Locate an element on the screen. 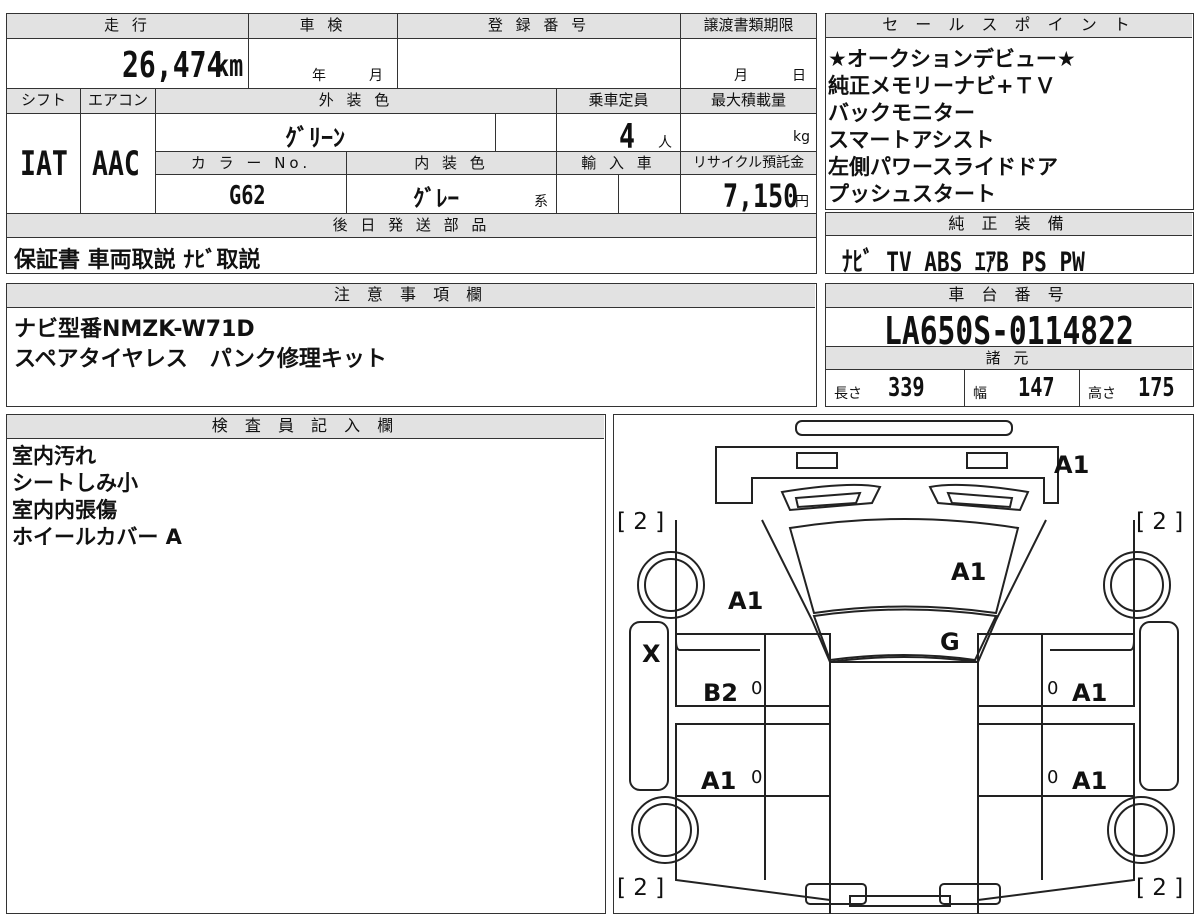 The width and height of the screenshot is (1200, 914). mark-rear-left-door: A1 is located at coordinates (719, 781).